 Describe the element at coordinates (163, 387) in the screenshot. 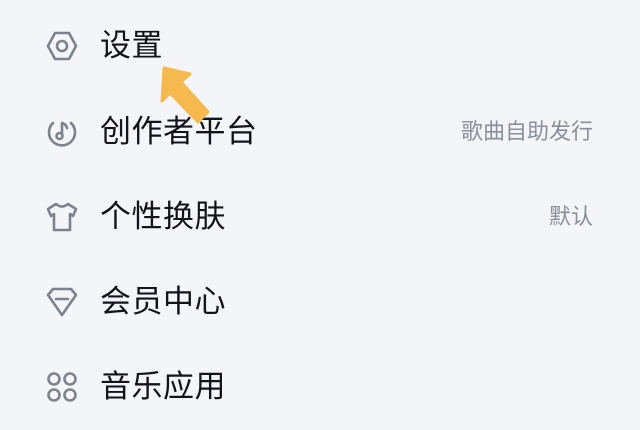

I see `menu-item-label: 音乐应用` at that location.